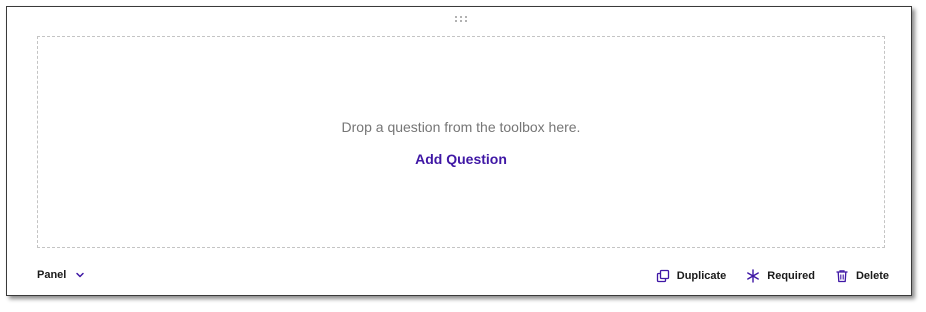  Describe the element at coordinates (842, 276) in the screenshot. I see `trash-icon` at that location.